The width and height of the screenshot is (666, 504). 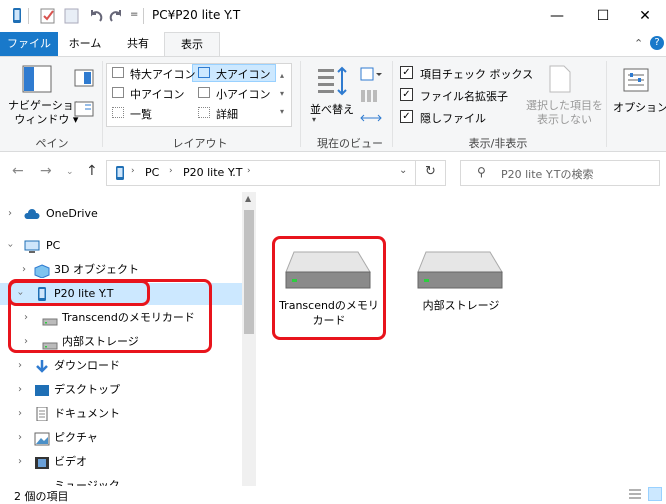 I want to click on close-button: ✕, so click(x=644, y=16).